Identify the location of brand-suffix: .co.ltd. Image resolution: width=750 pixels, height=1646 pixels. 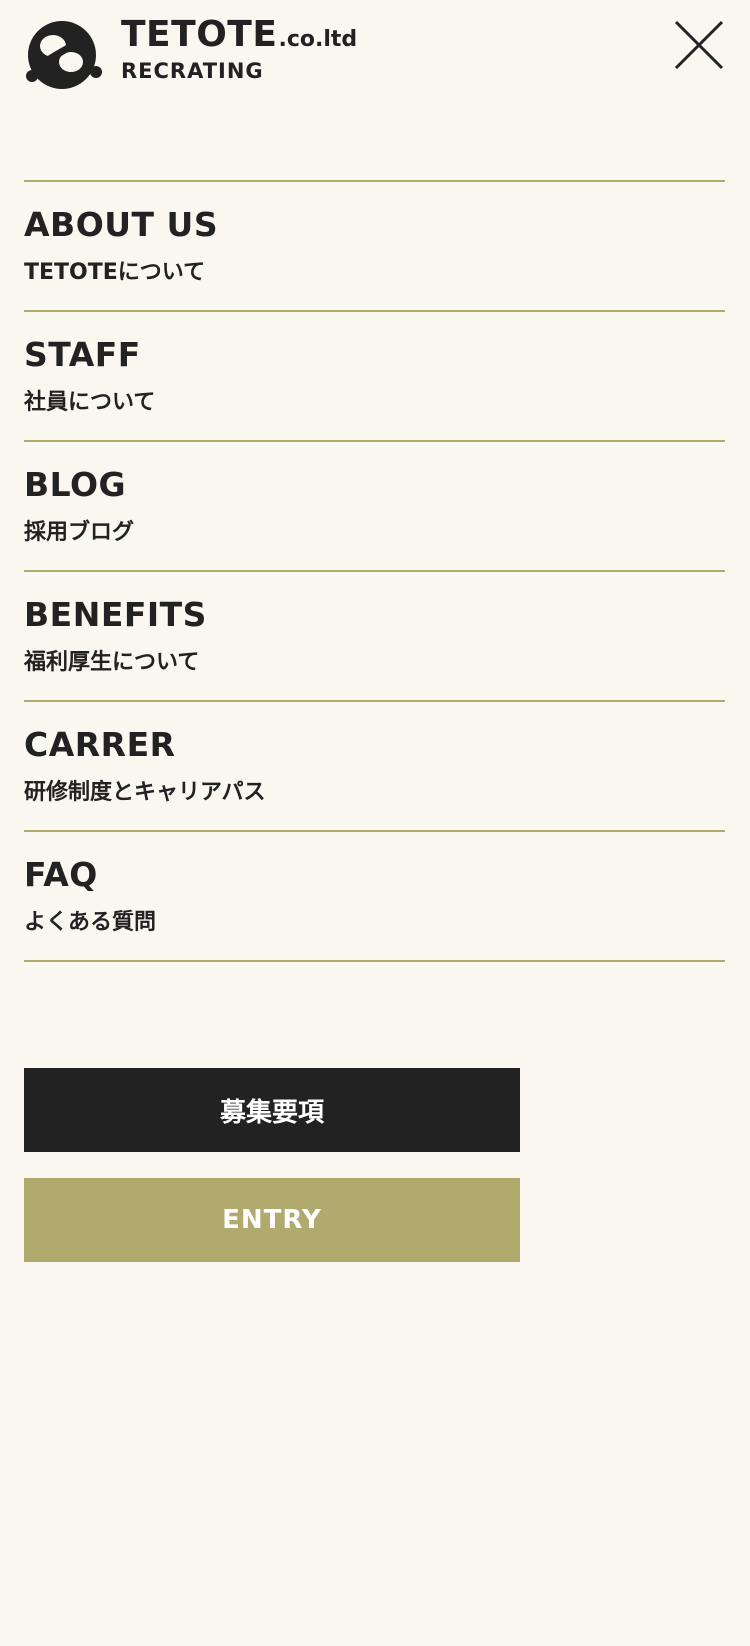
(318, 39).